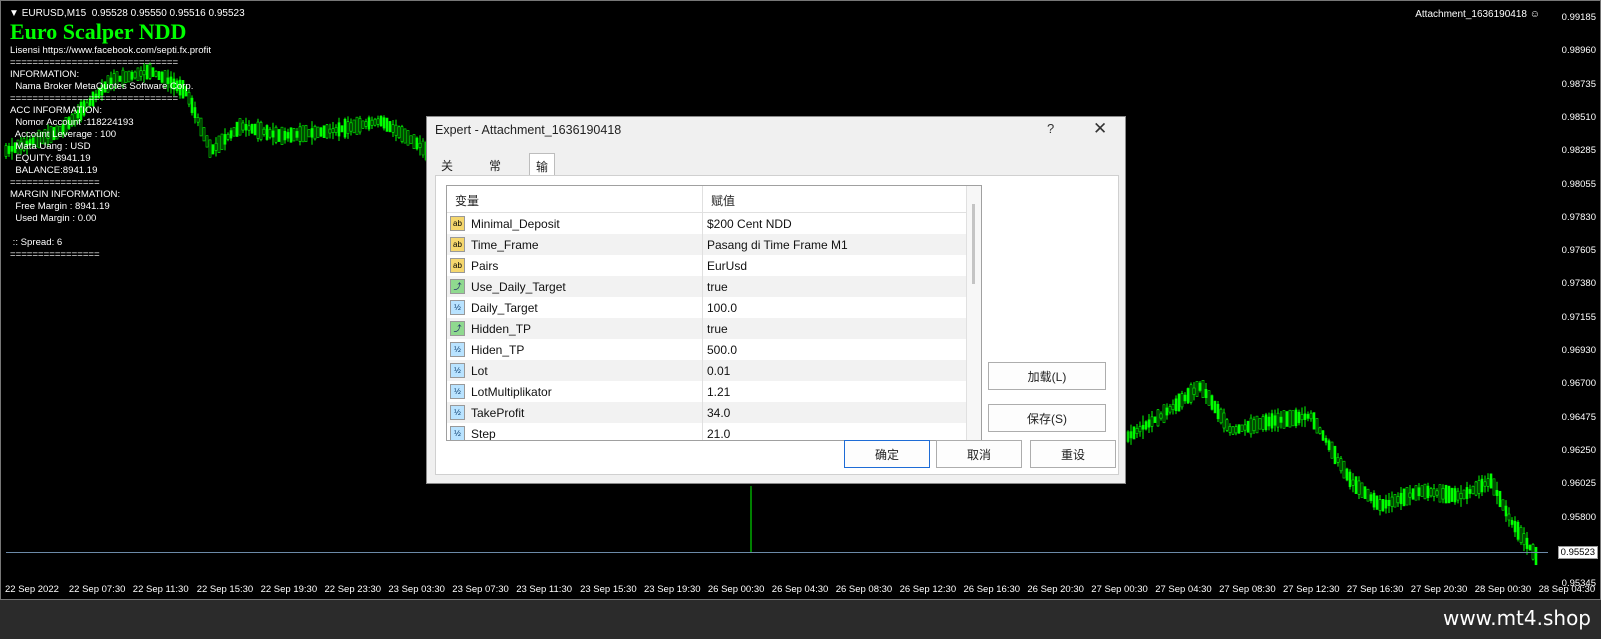 The image size is (1601, 639). Describe the element at coordinates (720, 307) in the screenshot. I see `param-value-cell: 100.0` at that location.